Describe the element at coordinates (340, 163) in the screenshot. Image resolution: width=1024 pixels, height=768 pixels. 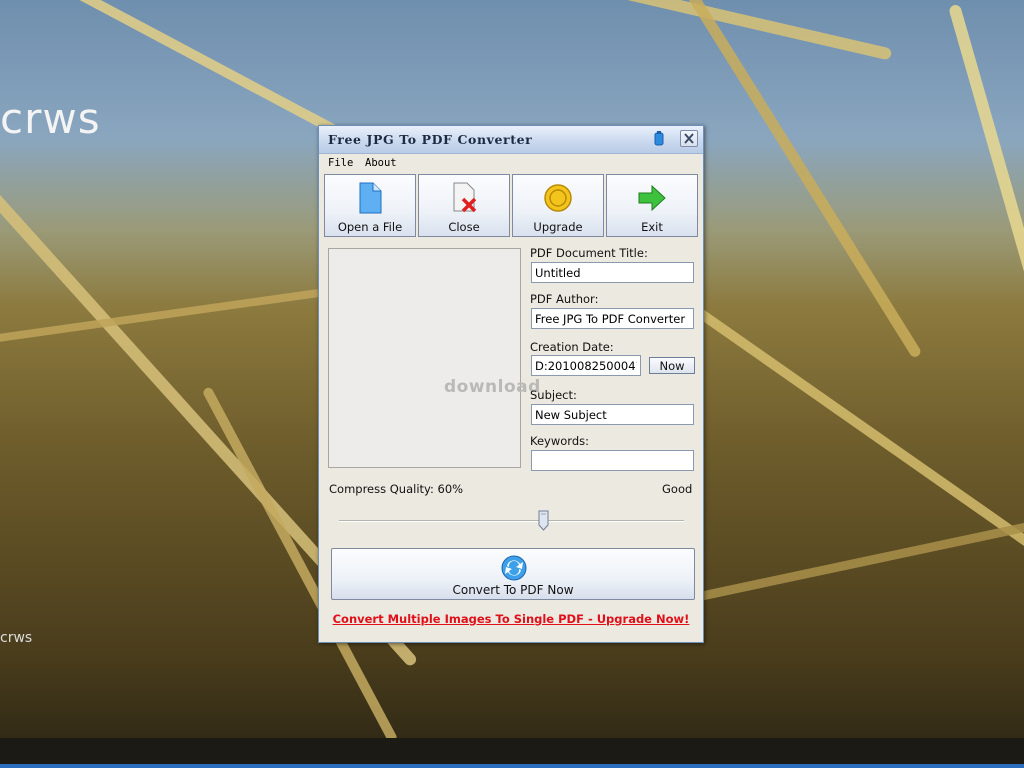
I see `menu-file: File` at that location.